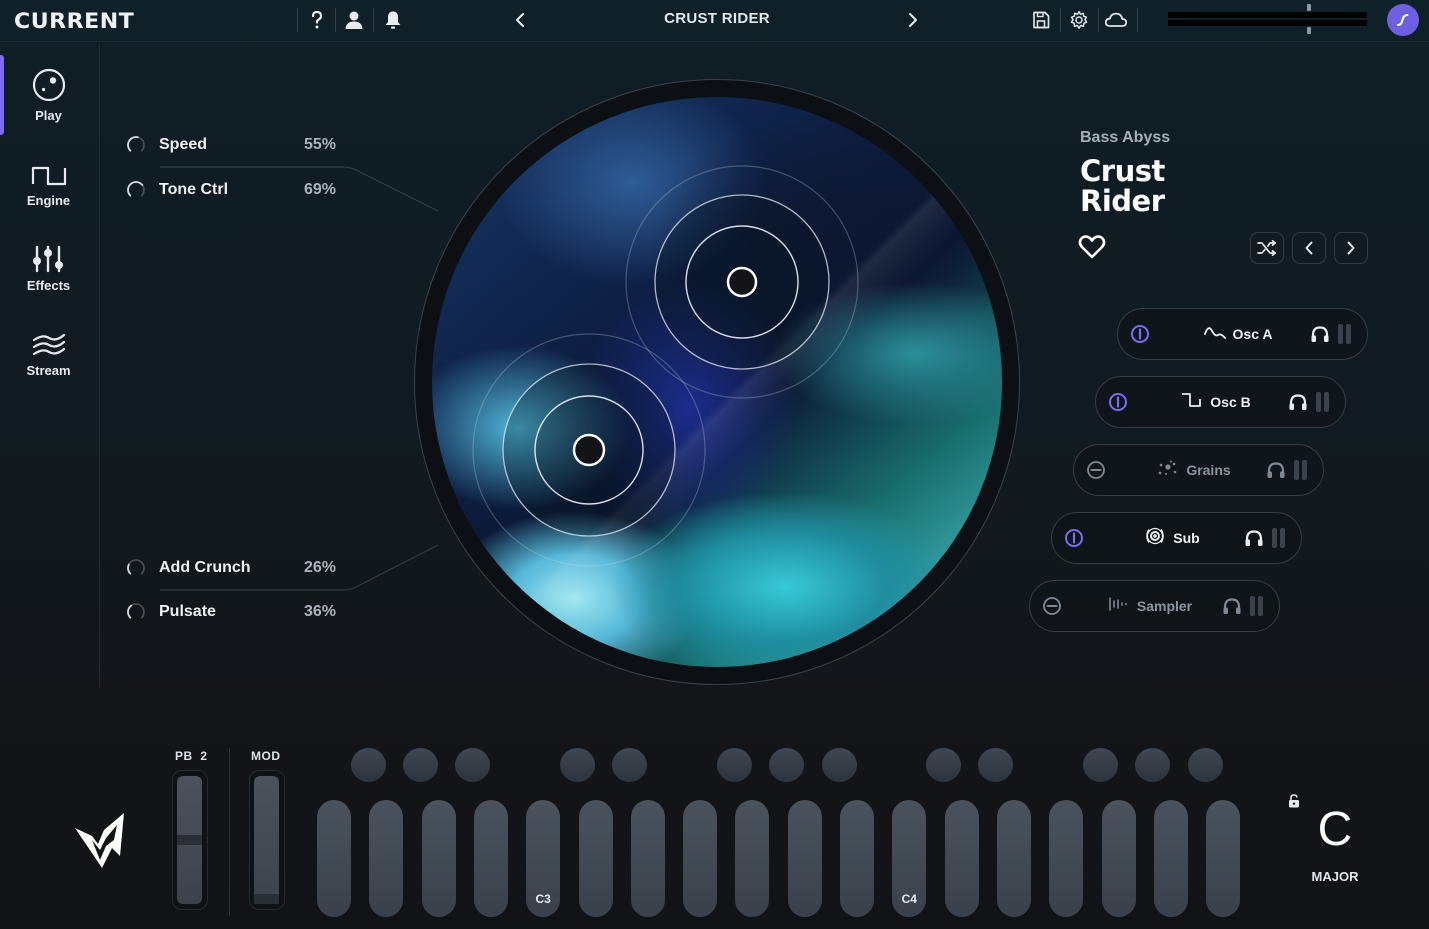  I want to click on gear-icon, so click(1079, 20).